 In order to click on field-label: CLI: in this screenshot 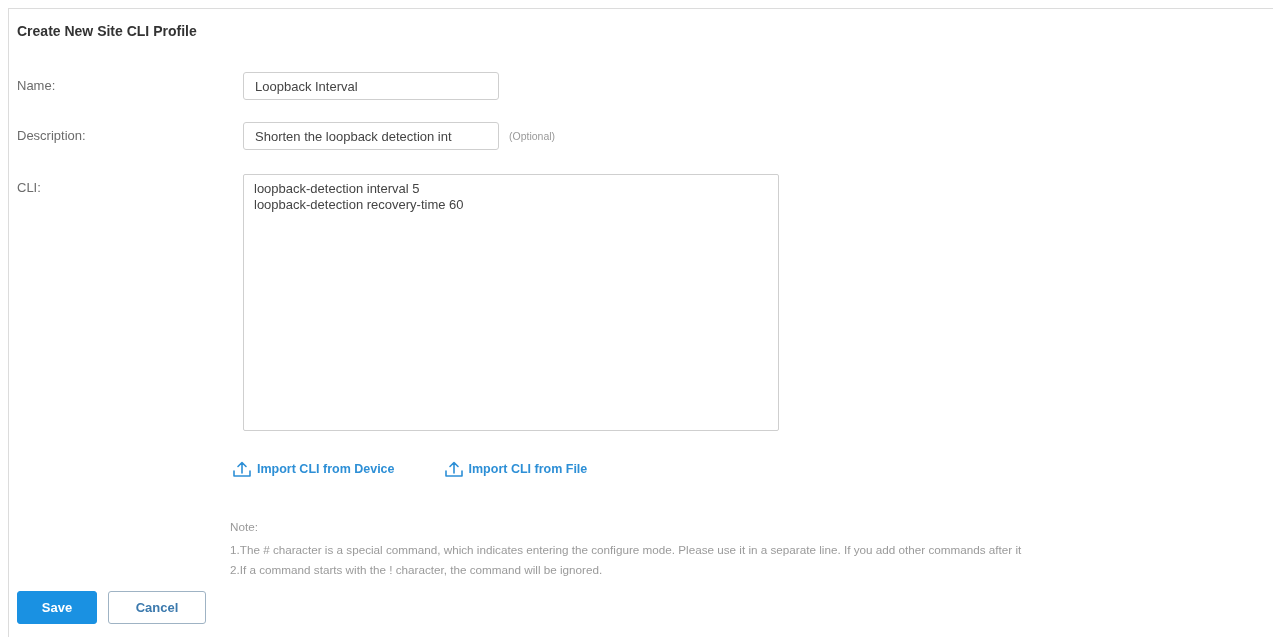, I will do `click(29, 187)`.